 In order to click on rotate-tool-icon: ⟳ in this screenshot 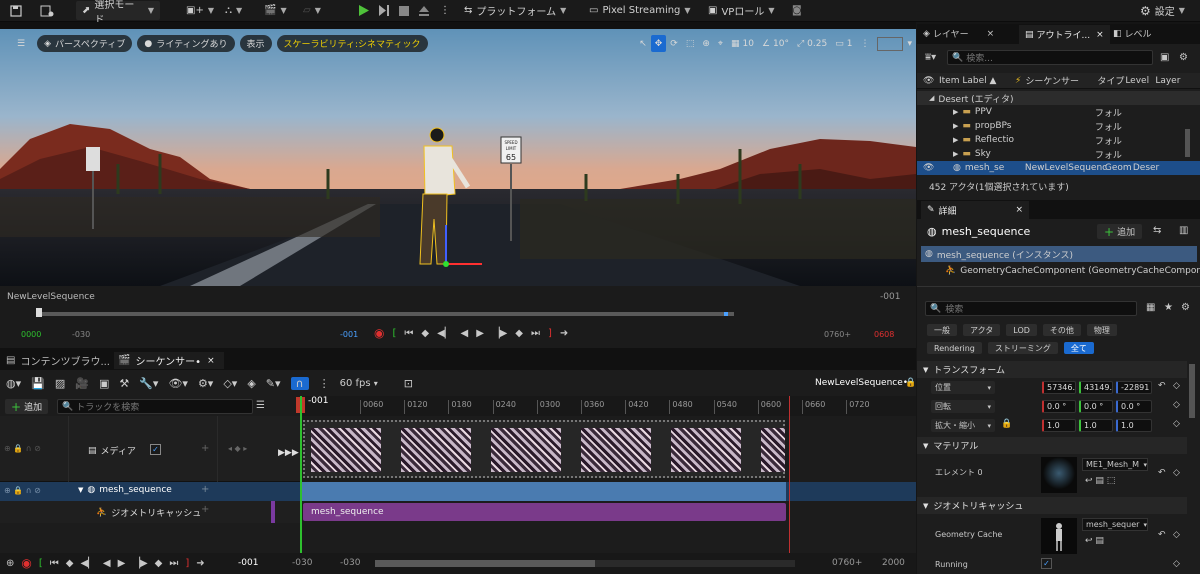, I will do `click(674, 43)`.